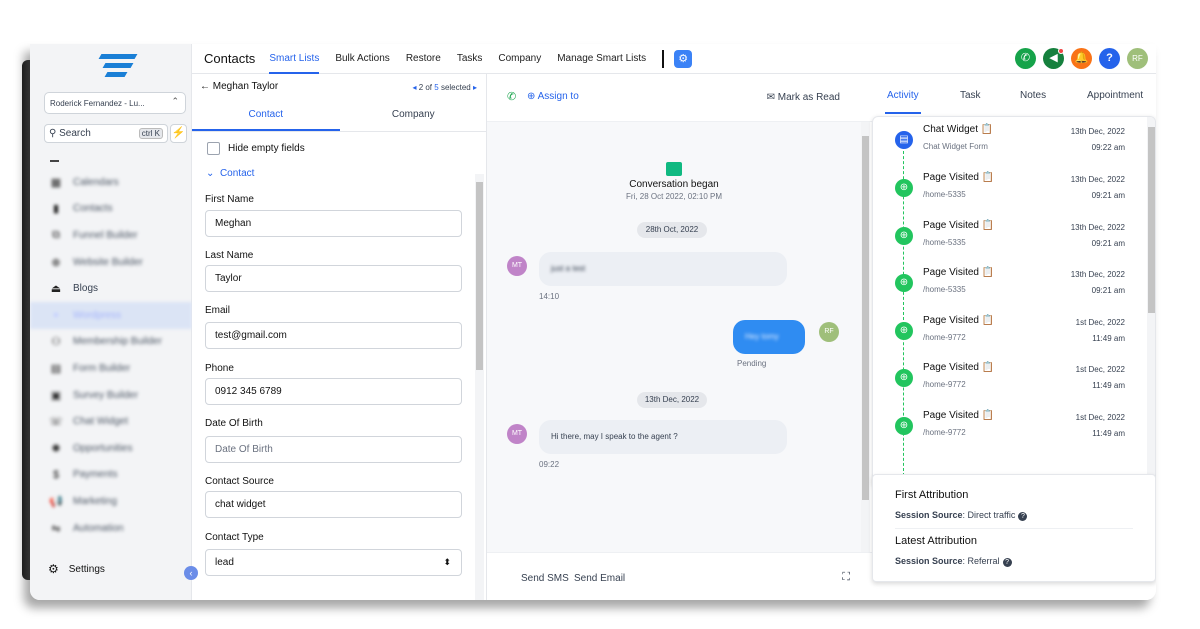 The height and width of the screenshot is (629, 1200). I want to click on tab-manage-smart-lists: Manage Smart Lists, so click(601, 59).